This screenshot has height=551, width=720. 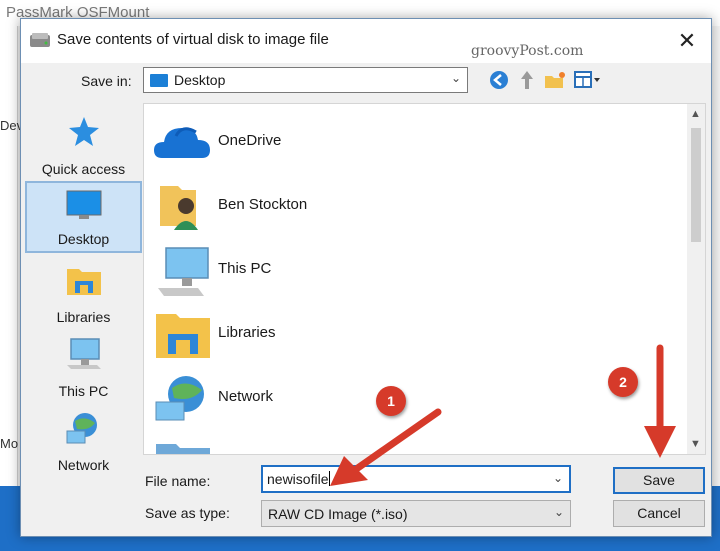 I want to click on place-libraries: Libraries, so click(x=83, y=293).